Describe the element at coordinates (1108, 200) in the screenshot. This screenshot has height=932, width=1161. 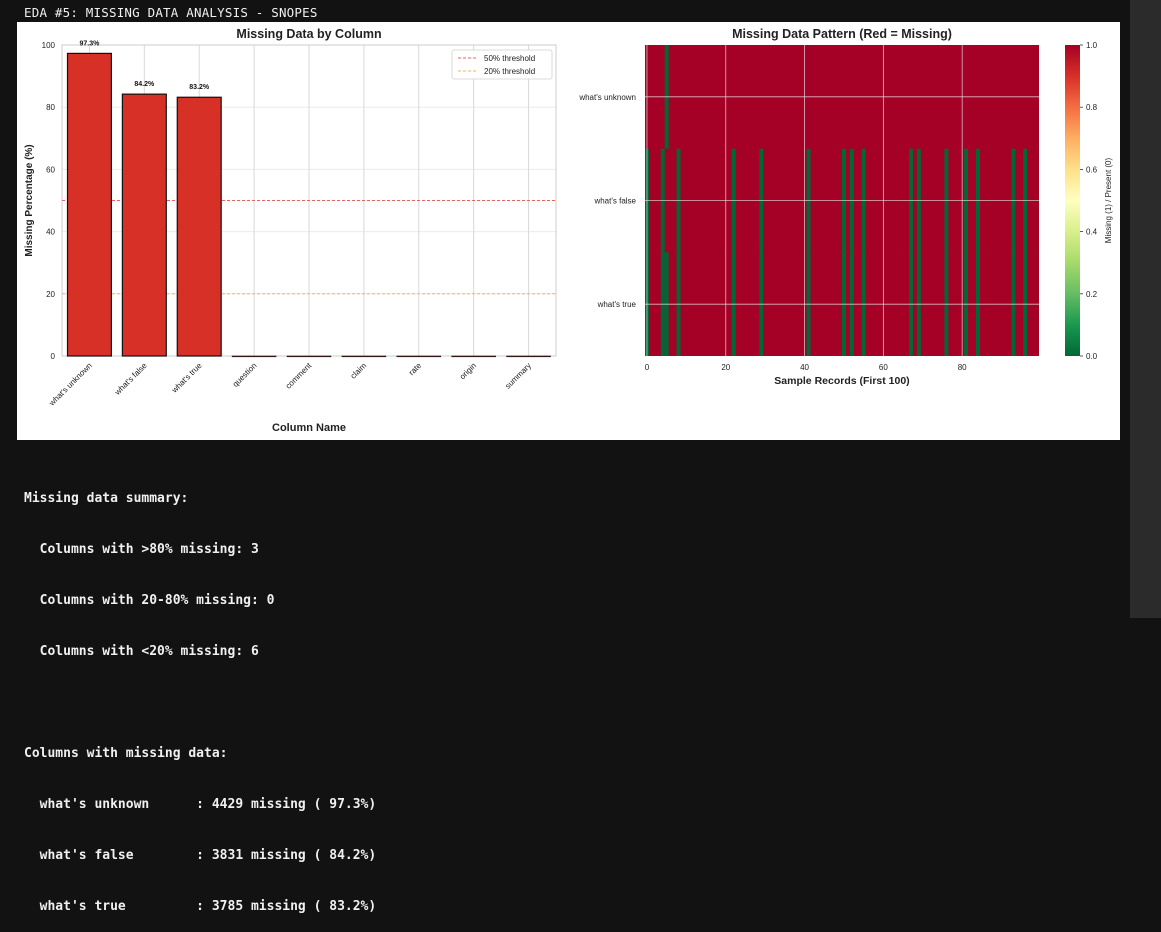
I see `colorbar-label: Missing (1) / Present (0)` at that location.